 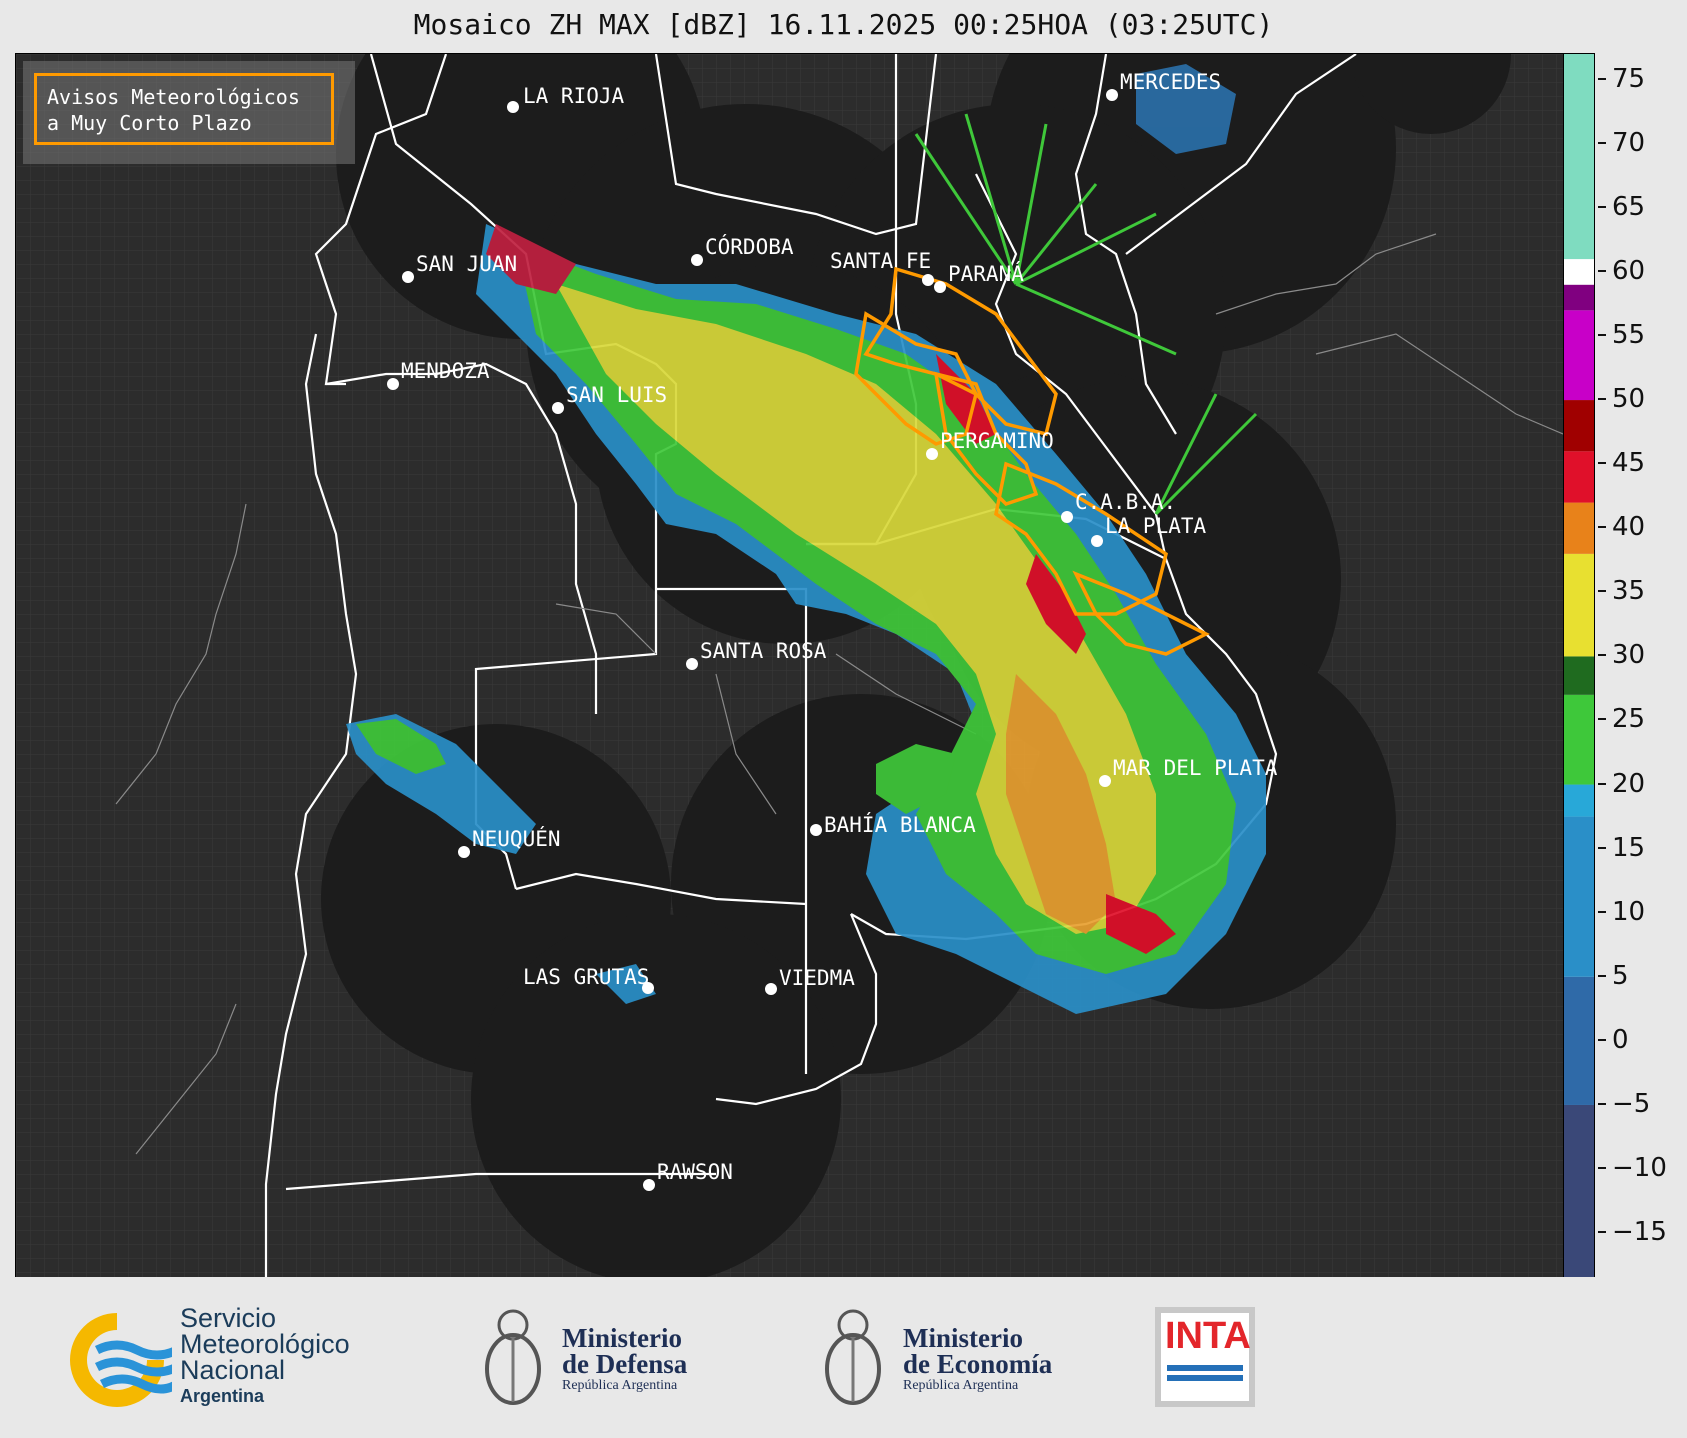 I want to click on smn-line-1: Servicio, so click(x=228, y=1318).